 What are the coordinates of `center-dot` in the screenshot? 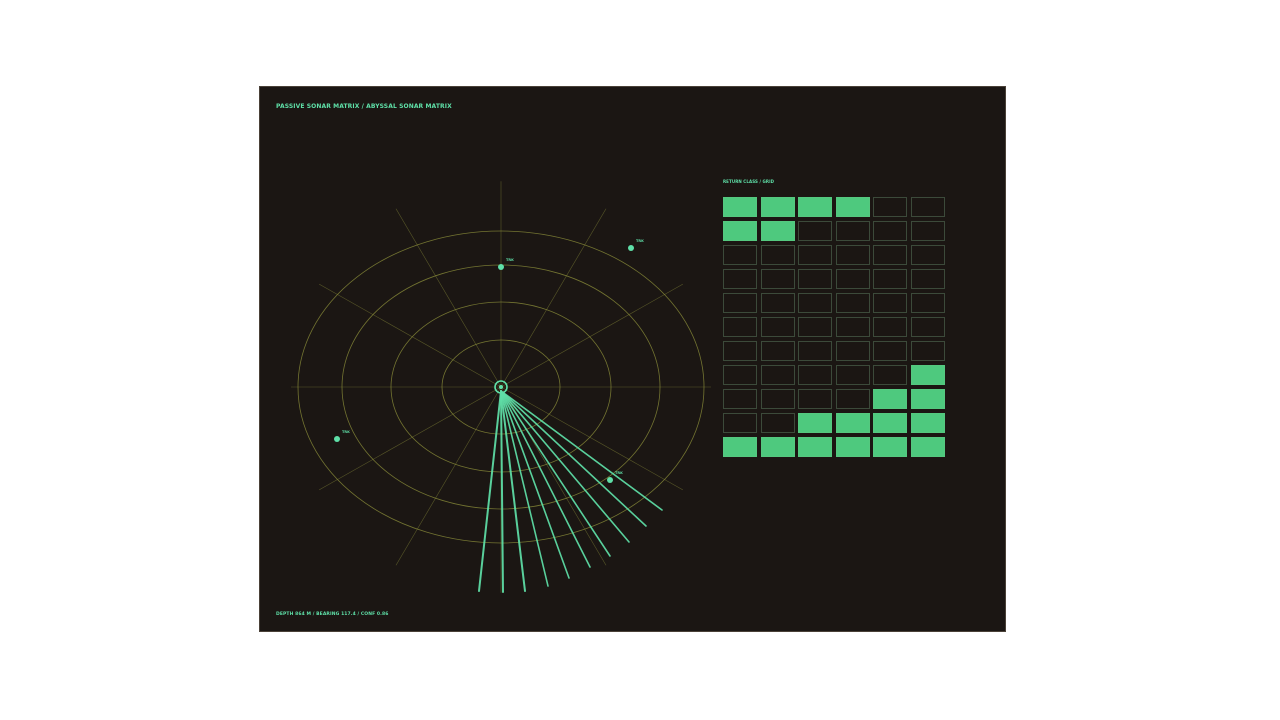 It's located at (501, 387).